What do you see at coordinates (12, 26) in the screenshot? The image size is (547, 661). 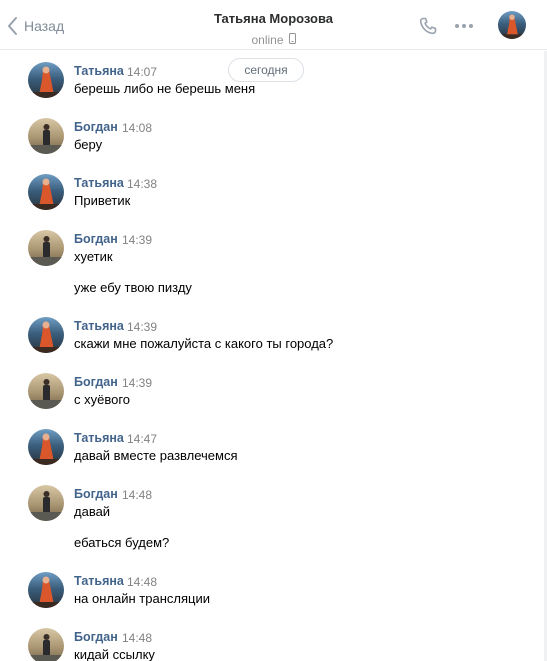 I see `chevron-left-icon` at bounding box center [12, 26].